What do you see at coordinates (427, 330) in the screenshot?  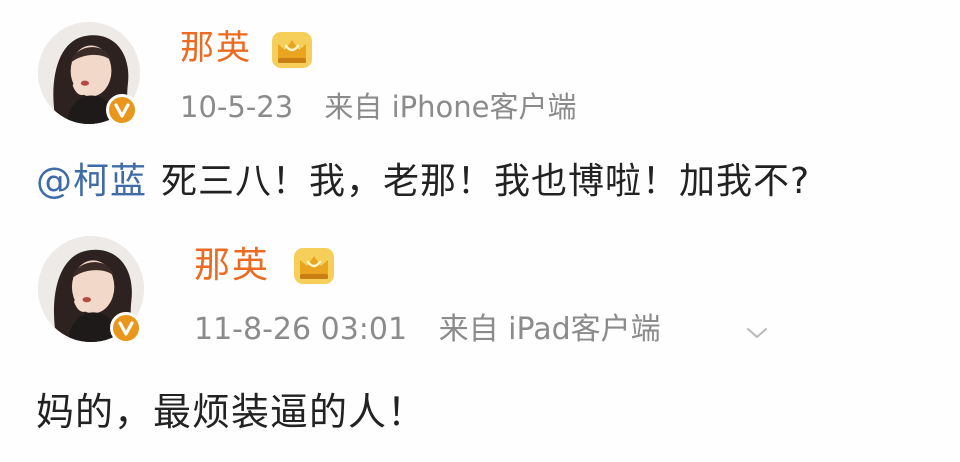 I see `post-meta: 11-8-26 03:01 来自 iPad客户端` at bounding box center [427, 330].